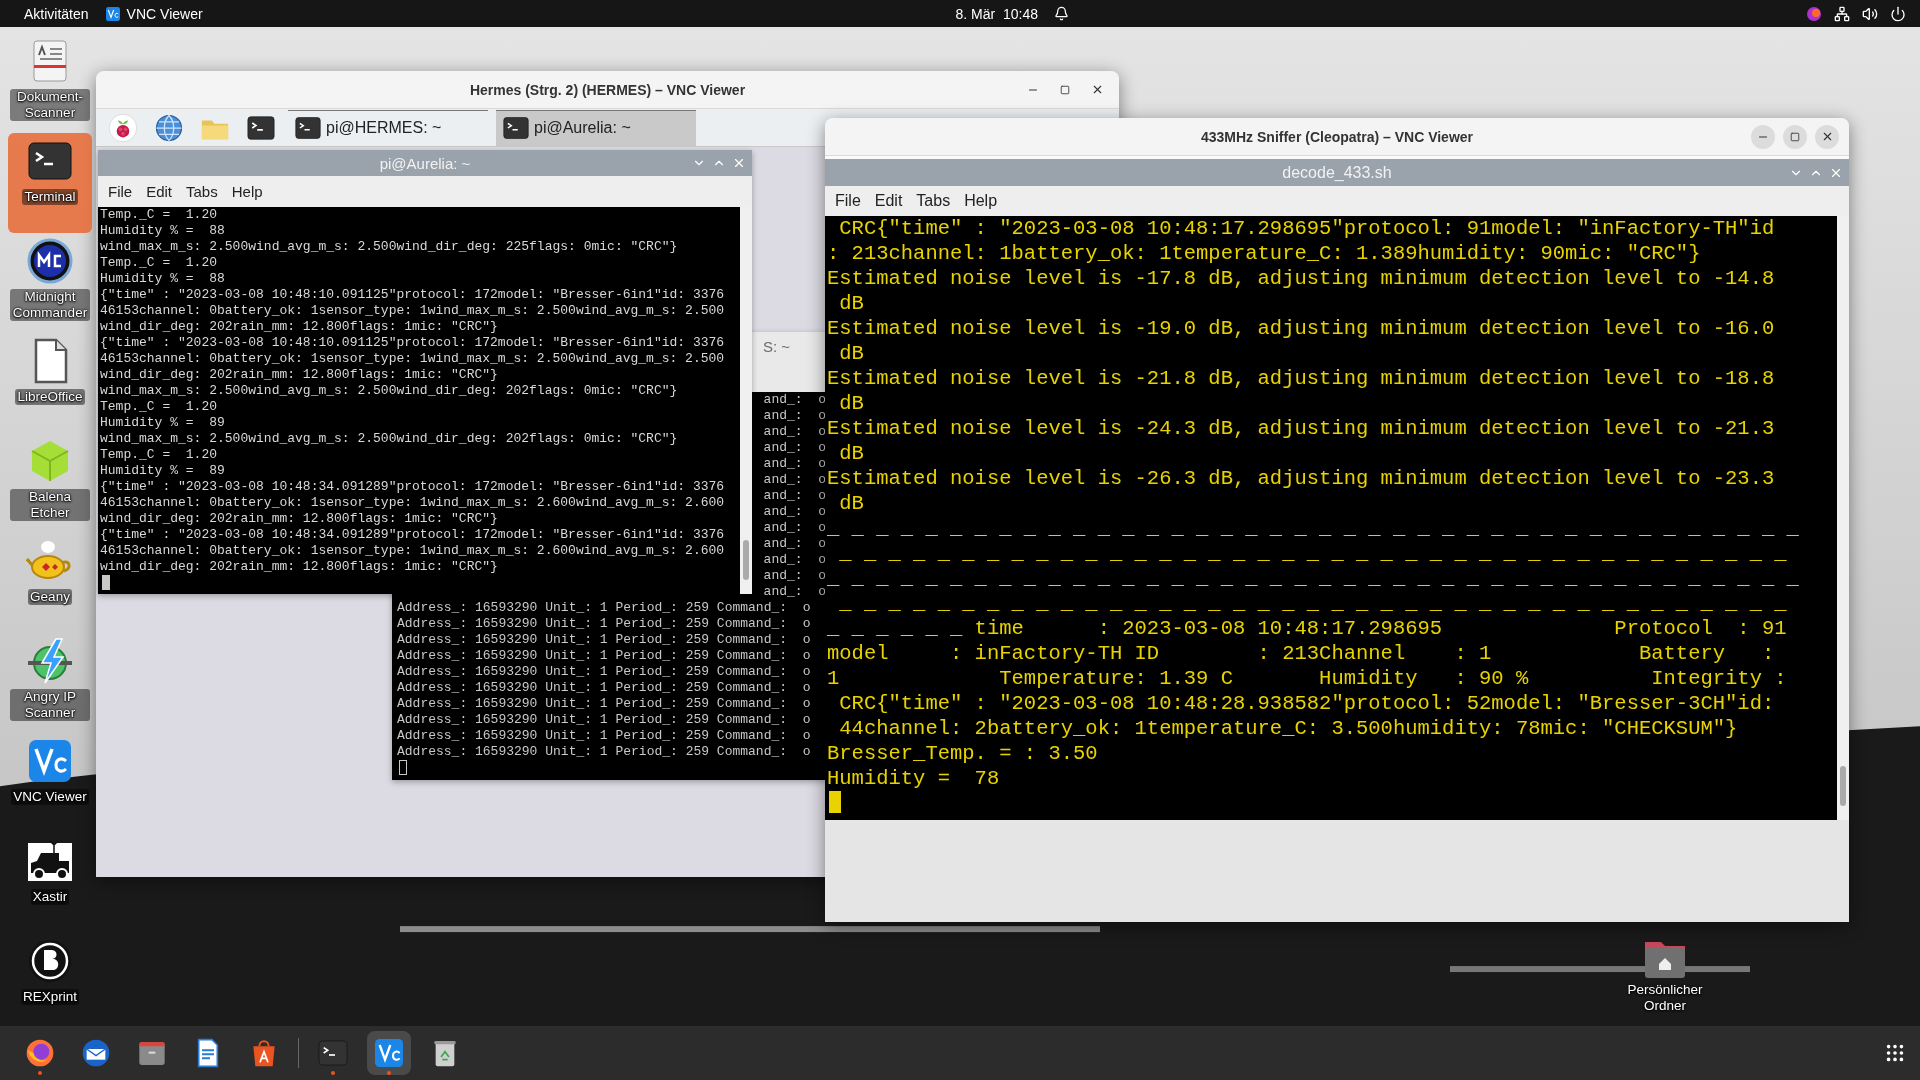 The width and height of the screenshot is (1920, 1080). What do you see at coordinates (388, 127) in the screenshot?
I see `taskbar-button: pi@HERMES: ~` at bounding box center [388, 127].